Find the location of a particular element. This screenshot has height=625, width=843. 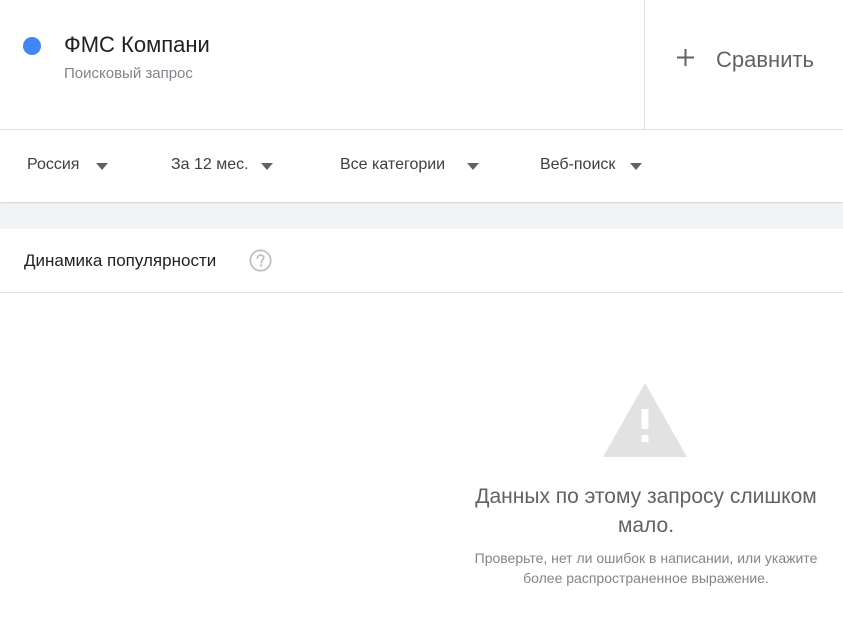

term-title: ФМС Компани is located at coordinates (137, 44).